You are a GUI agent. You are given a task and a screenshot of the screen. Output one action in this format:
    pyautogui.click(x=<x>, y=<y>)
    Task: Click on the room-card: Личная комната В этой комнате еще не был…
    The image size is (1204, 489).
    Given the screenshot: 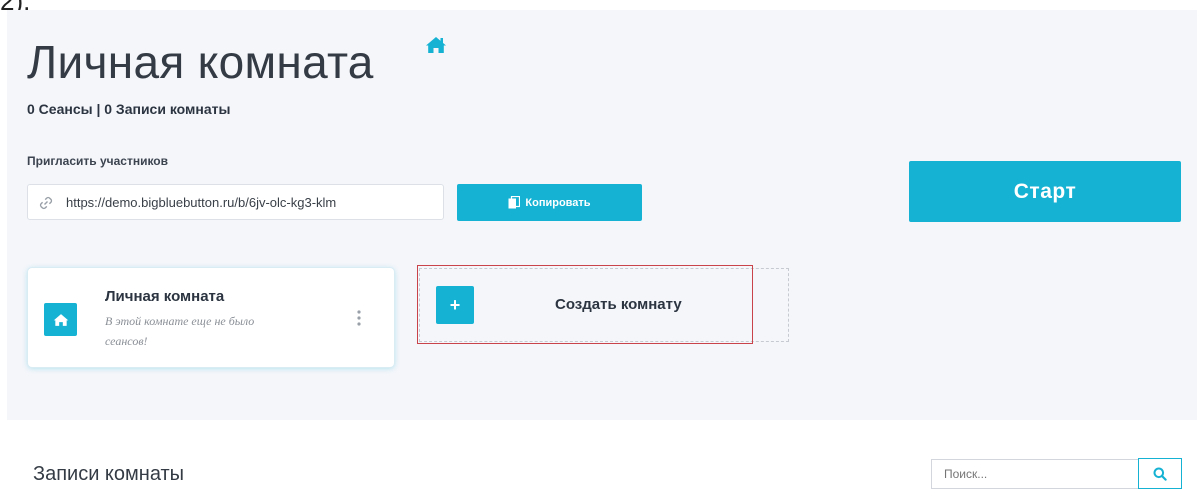 What is the action you would take?
    pyautogui.click(x=211, y=317)
    